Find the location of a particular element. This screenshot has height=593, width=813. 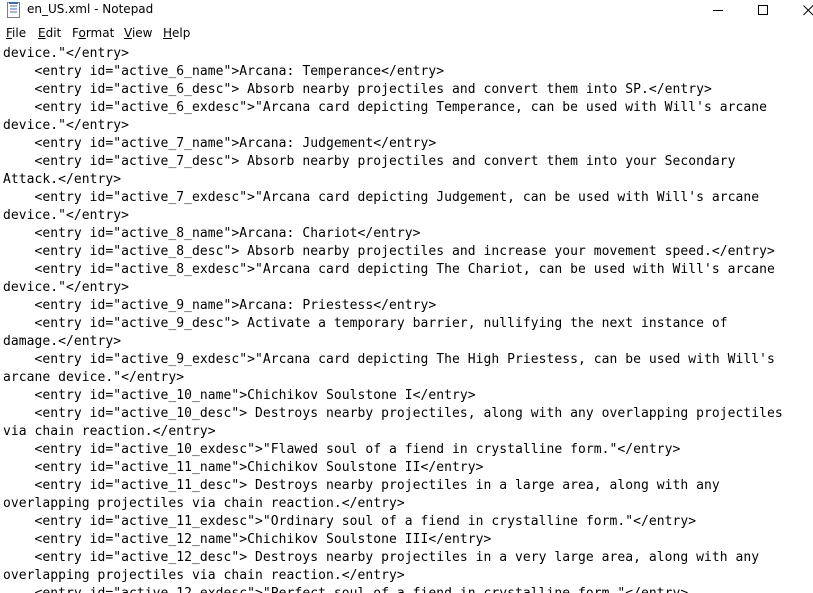

menu-edit: Edit is located at coordinates (49, 33).